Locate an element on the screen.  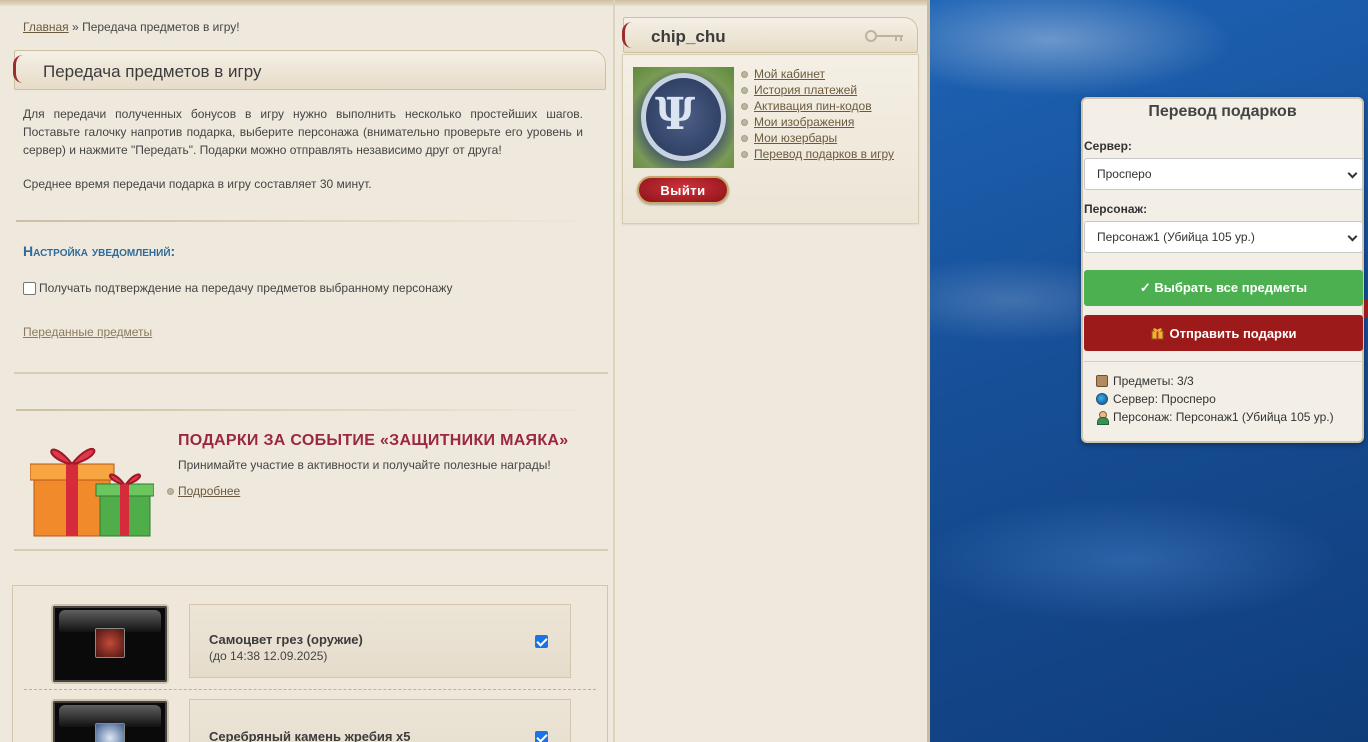
gift-panel-title: Перевод подарков is located at coordinates (1222, 111).